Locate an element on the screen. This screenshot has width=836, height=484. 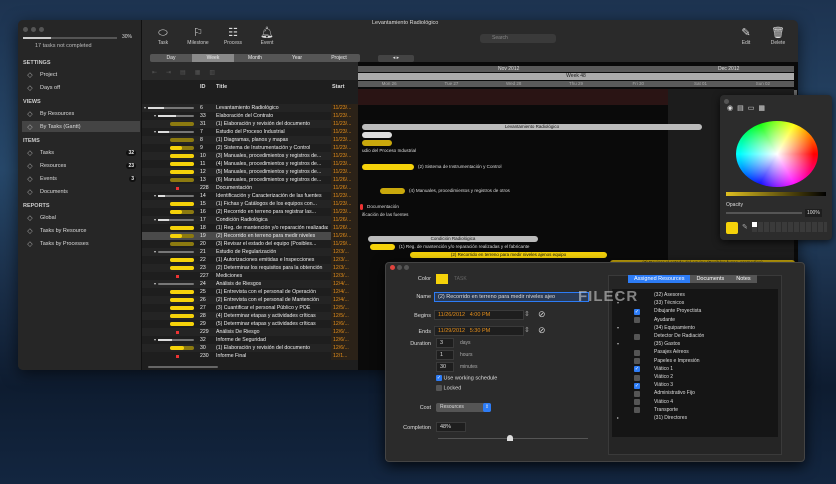
eyedropper-icon: ✎ is located at coordinates (745, 227).